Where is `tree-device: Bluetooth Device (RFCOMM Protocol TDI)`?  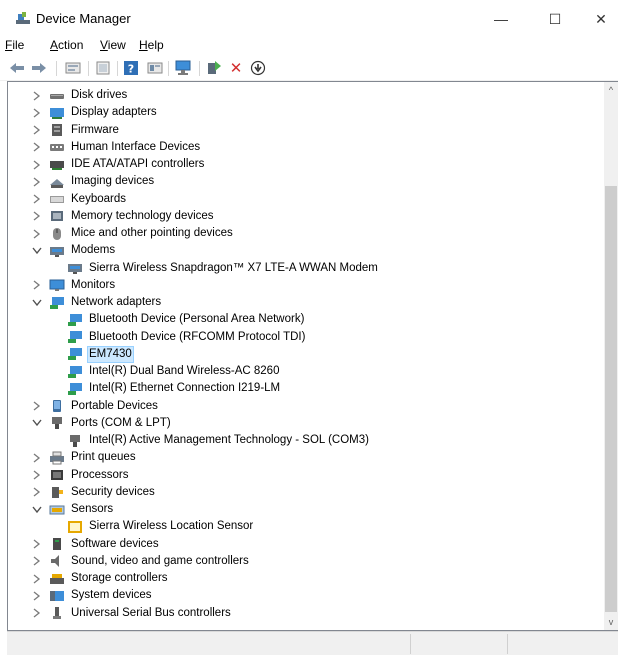
tree-device: Bluetooth Device (RFCOMM Protocol TDI) is located at coordinates (187, 337).